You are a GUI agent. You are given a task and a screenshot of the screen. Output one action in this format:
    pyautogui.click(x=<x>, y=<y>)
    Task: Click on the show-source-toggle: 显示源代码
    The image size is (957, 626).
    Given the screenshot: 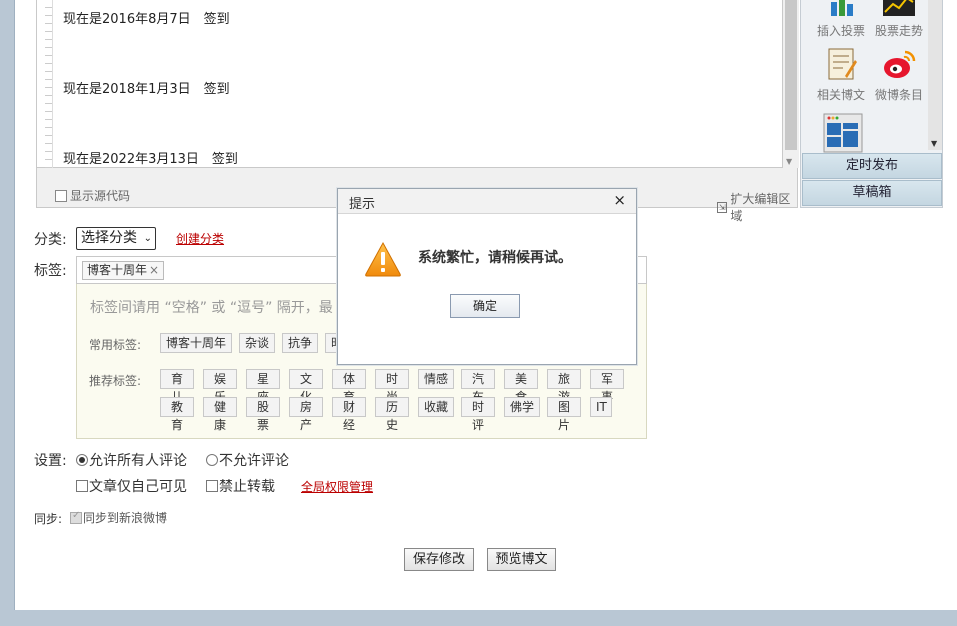 What is the action you would take?
    pyautogui.click(x=92, y=195)
    